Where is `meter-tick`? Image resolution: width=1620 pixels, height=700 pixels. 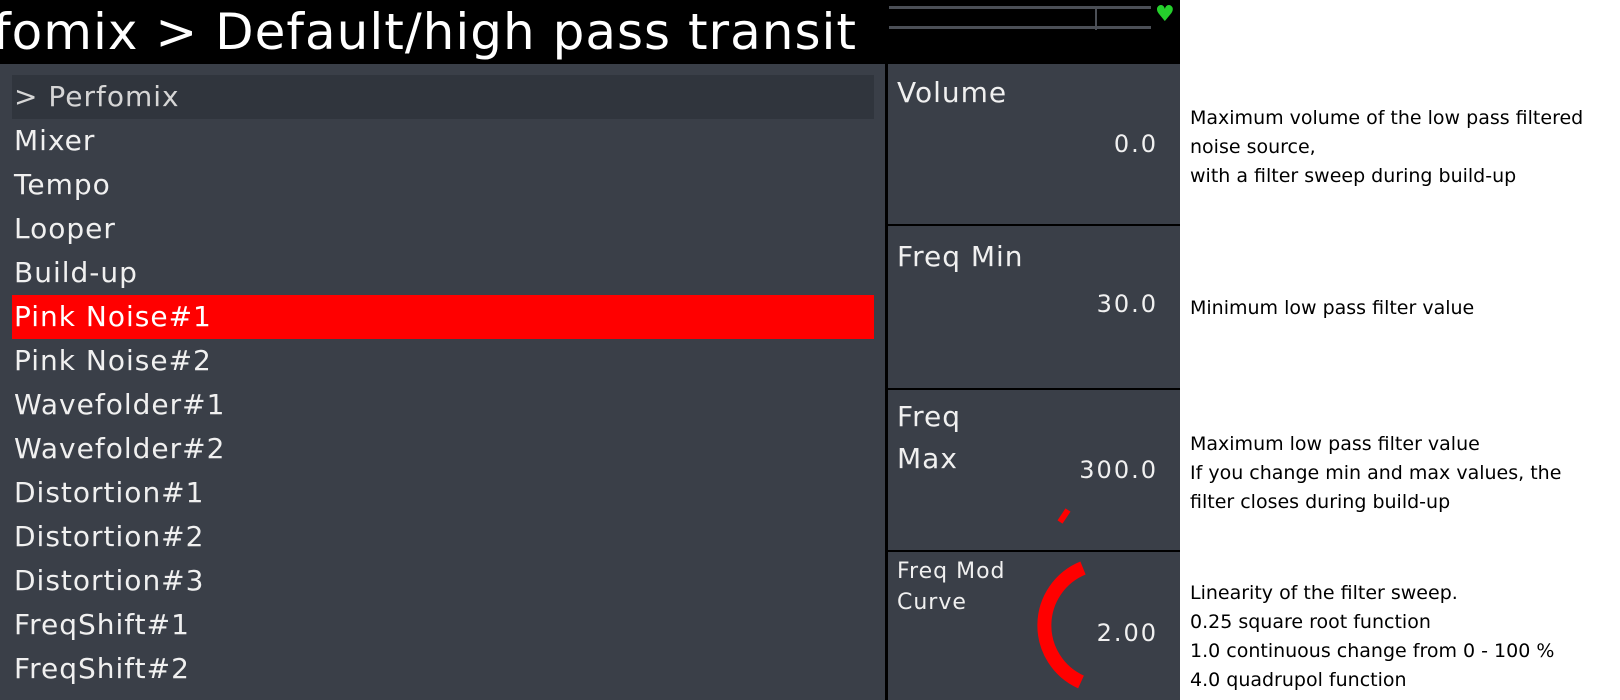 meter-tick is located at coordinates (1096, 18).